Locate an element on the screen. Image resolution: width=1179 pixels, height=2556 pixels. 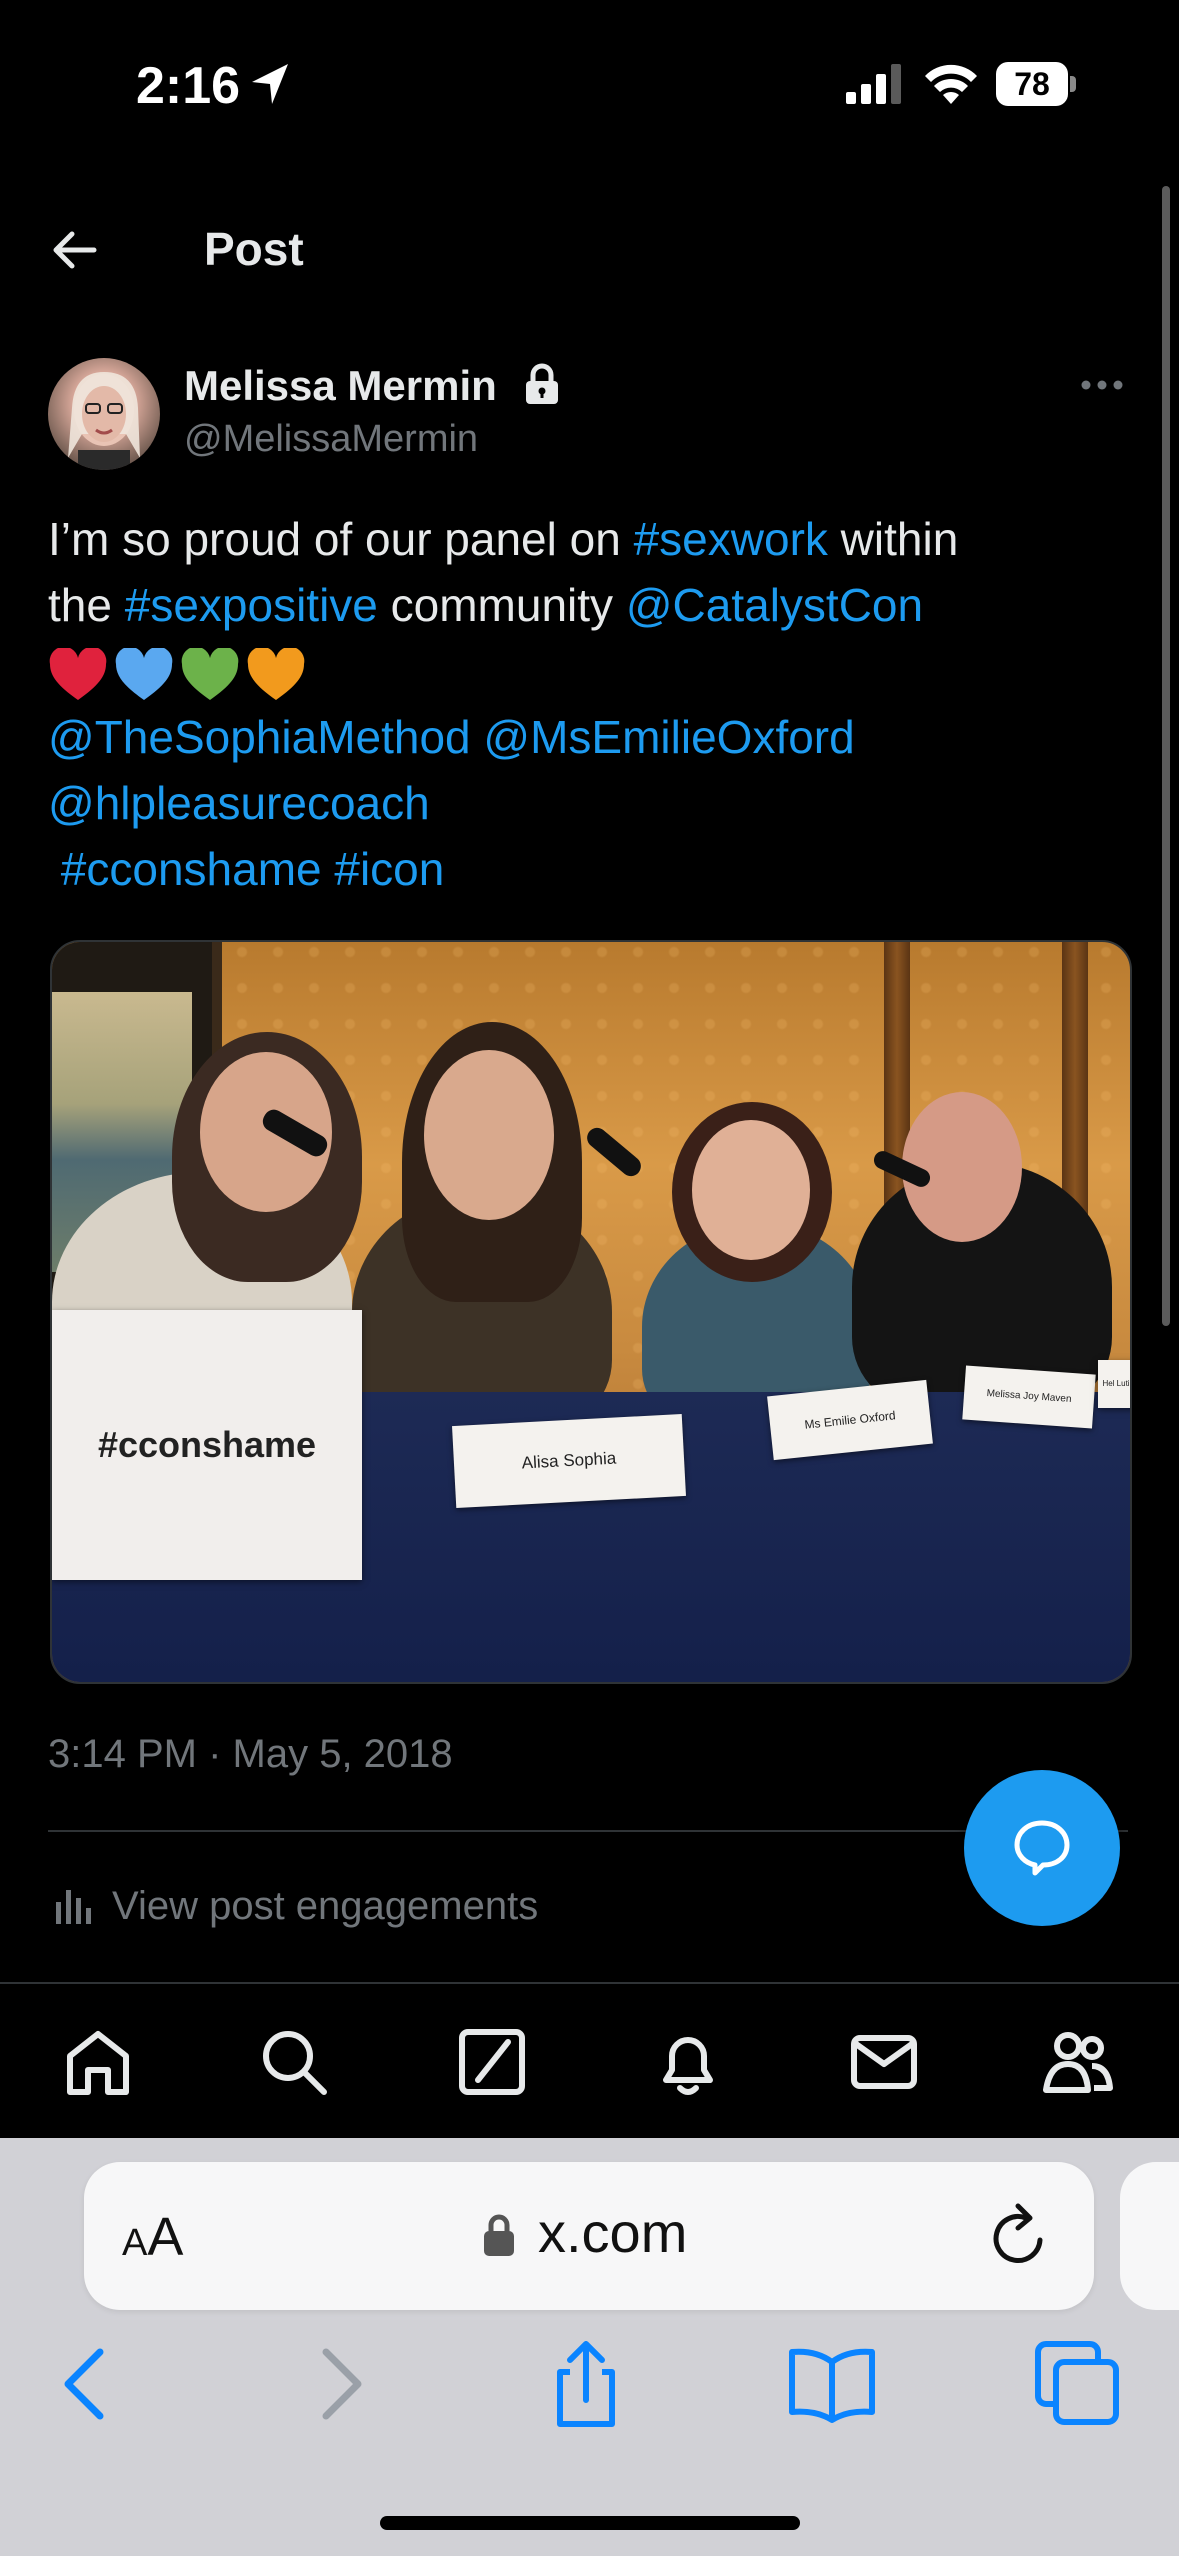
reader-options-button: AA is located at coordinates (152, 2237).